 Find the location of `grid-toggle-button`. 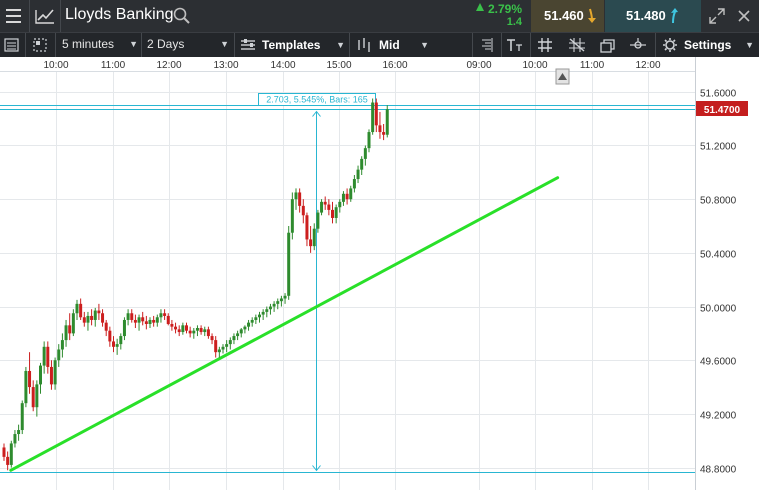

grid-toggle-button is located at coordinates (545, 45).